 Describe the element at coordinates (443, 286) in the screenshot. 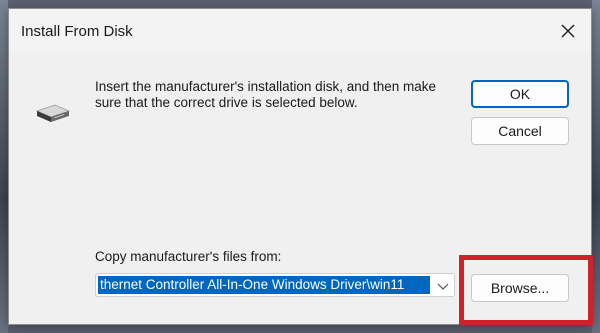

I see `chevron-down-icon` at that location.